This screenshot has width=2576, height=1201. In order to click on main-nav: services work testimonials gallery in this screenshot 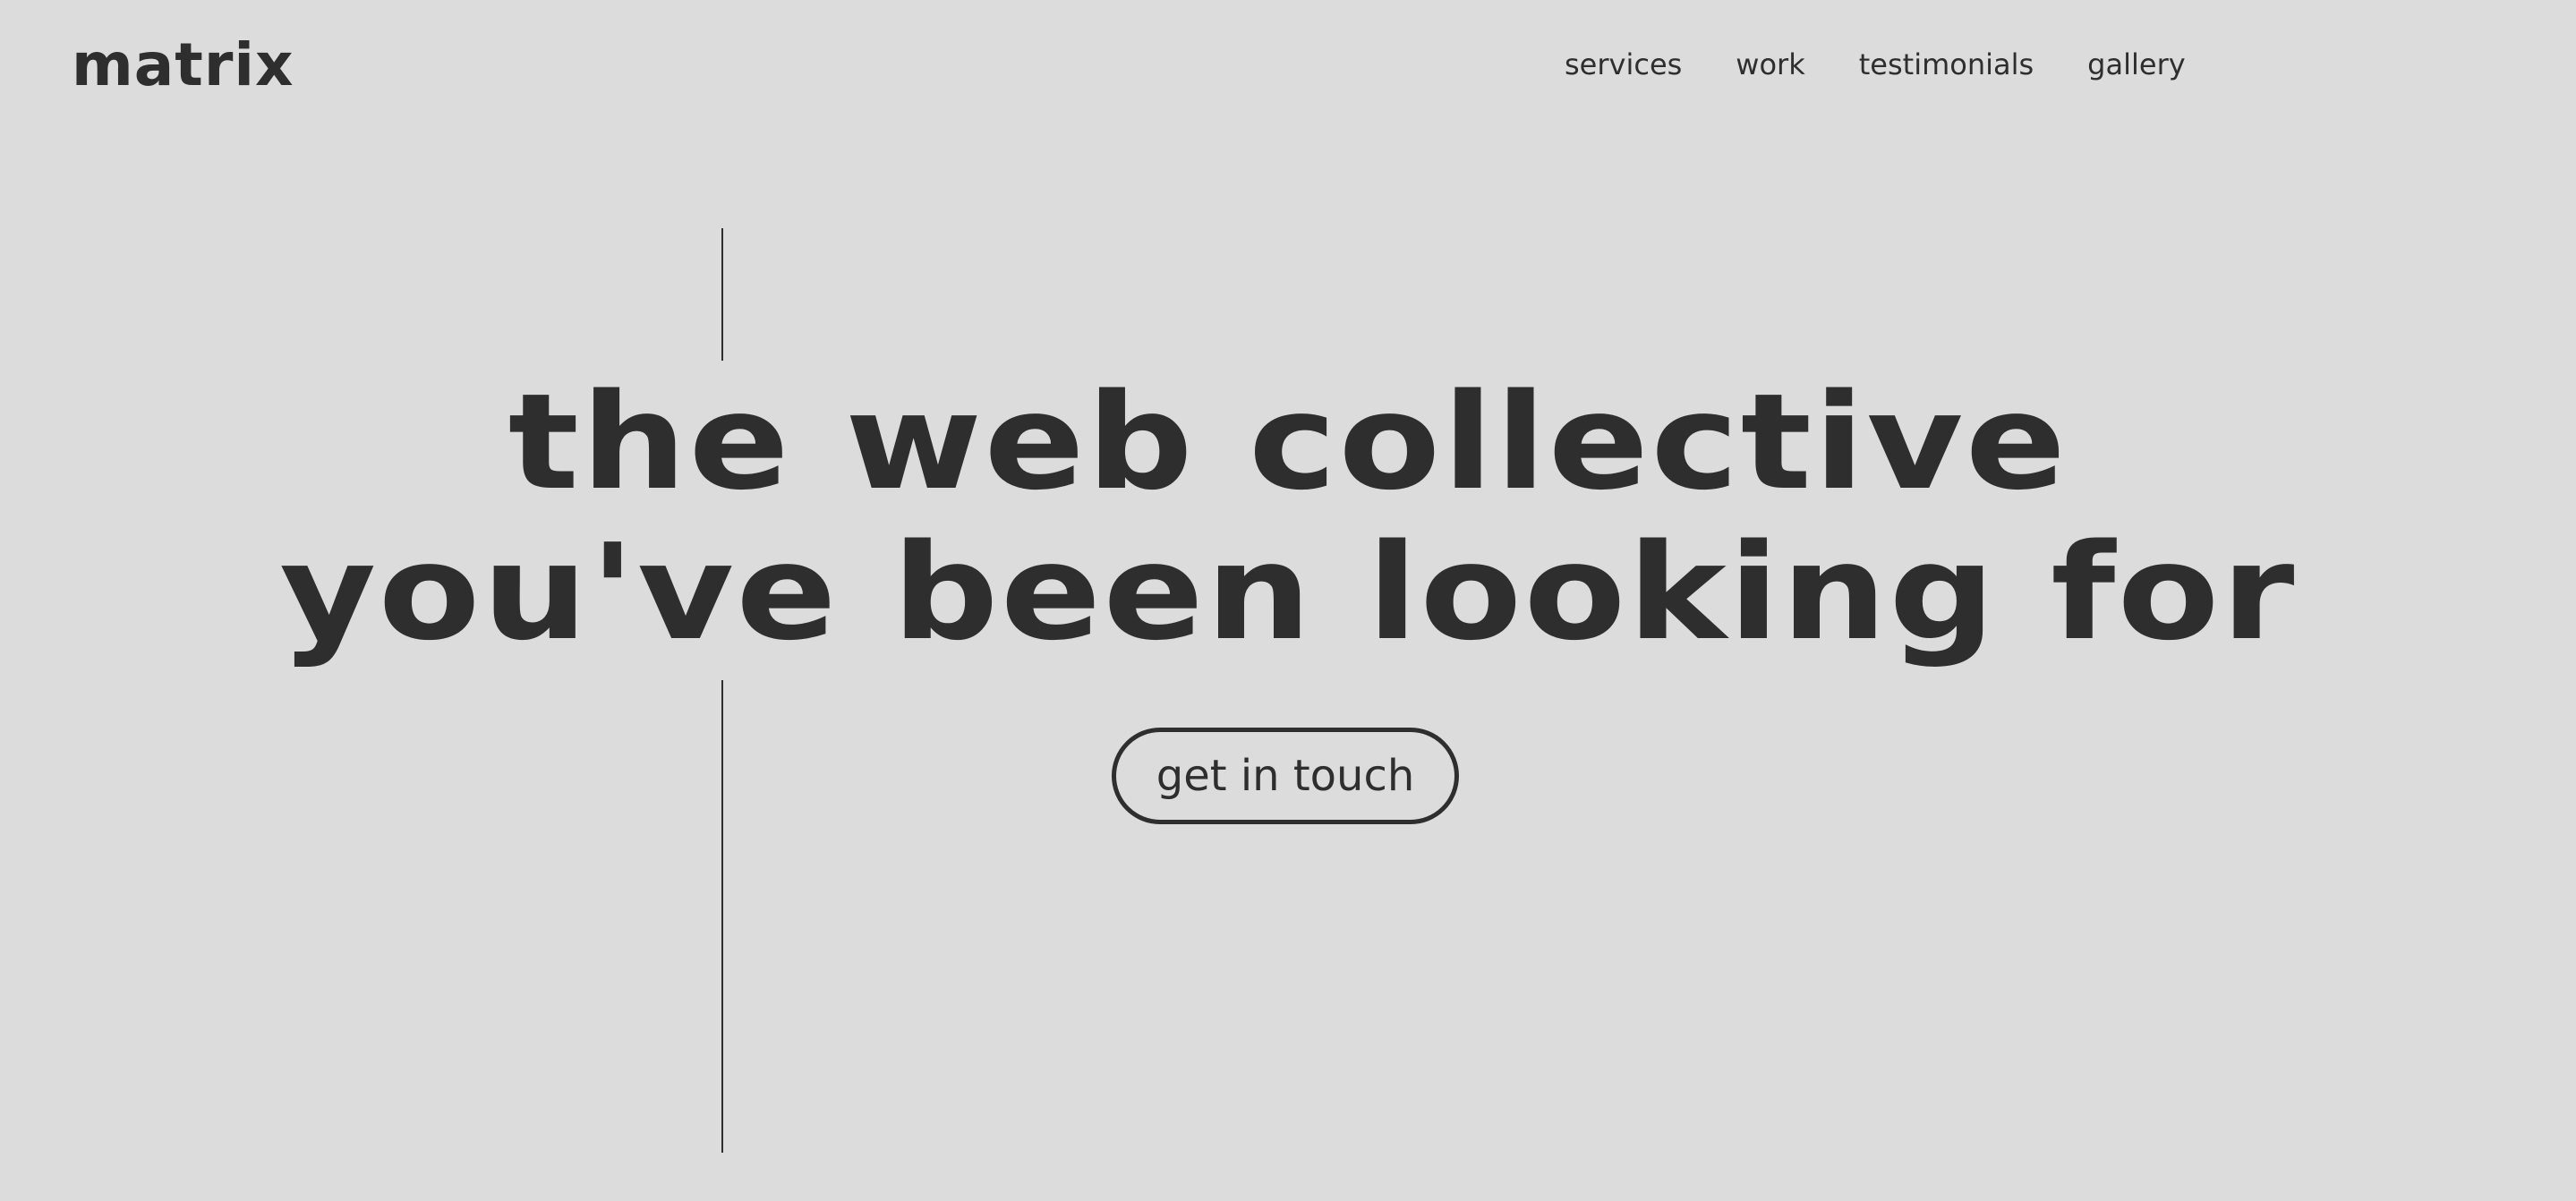, I will do `click(1875, 65)`.